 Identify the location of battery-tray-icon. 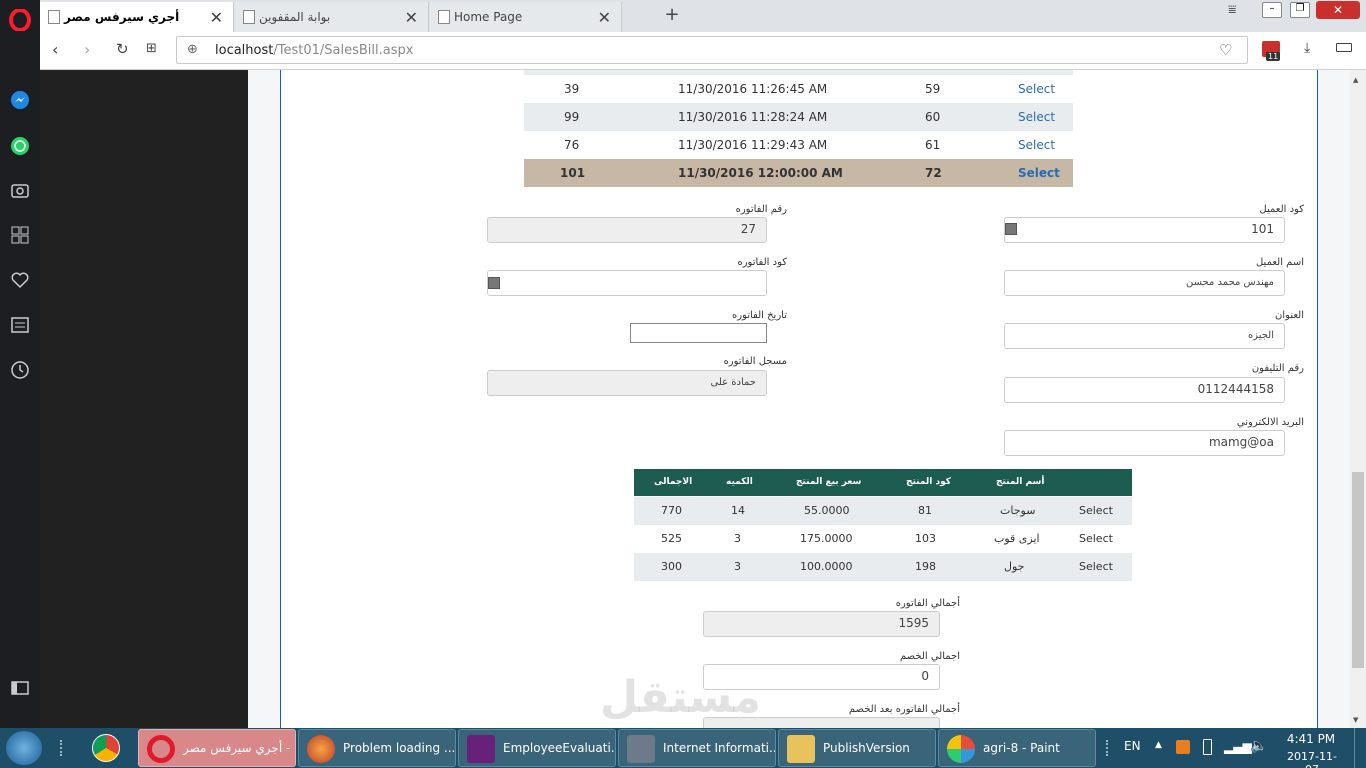
(1207, 747).